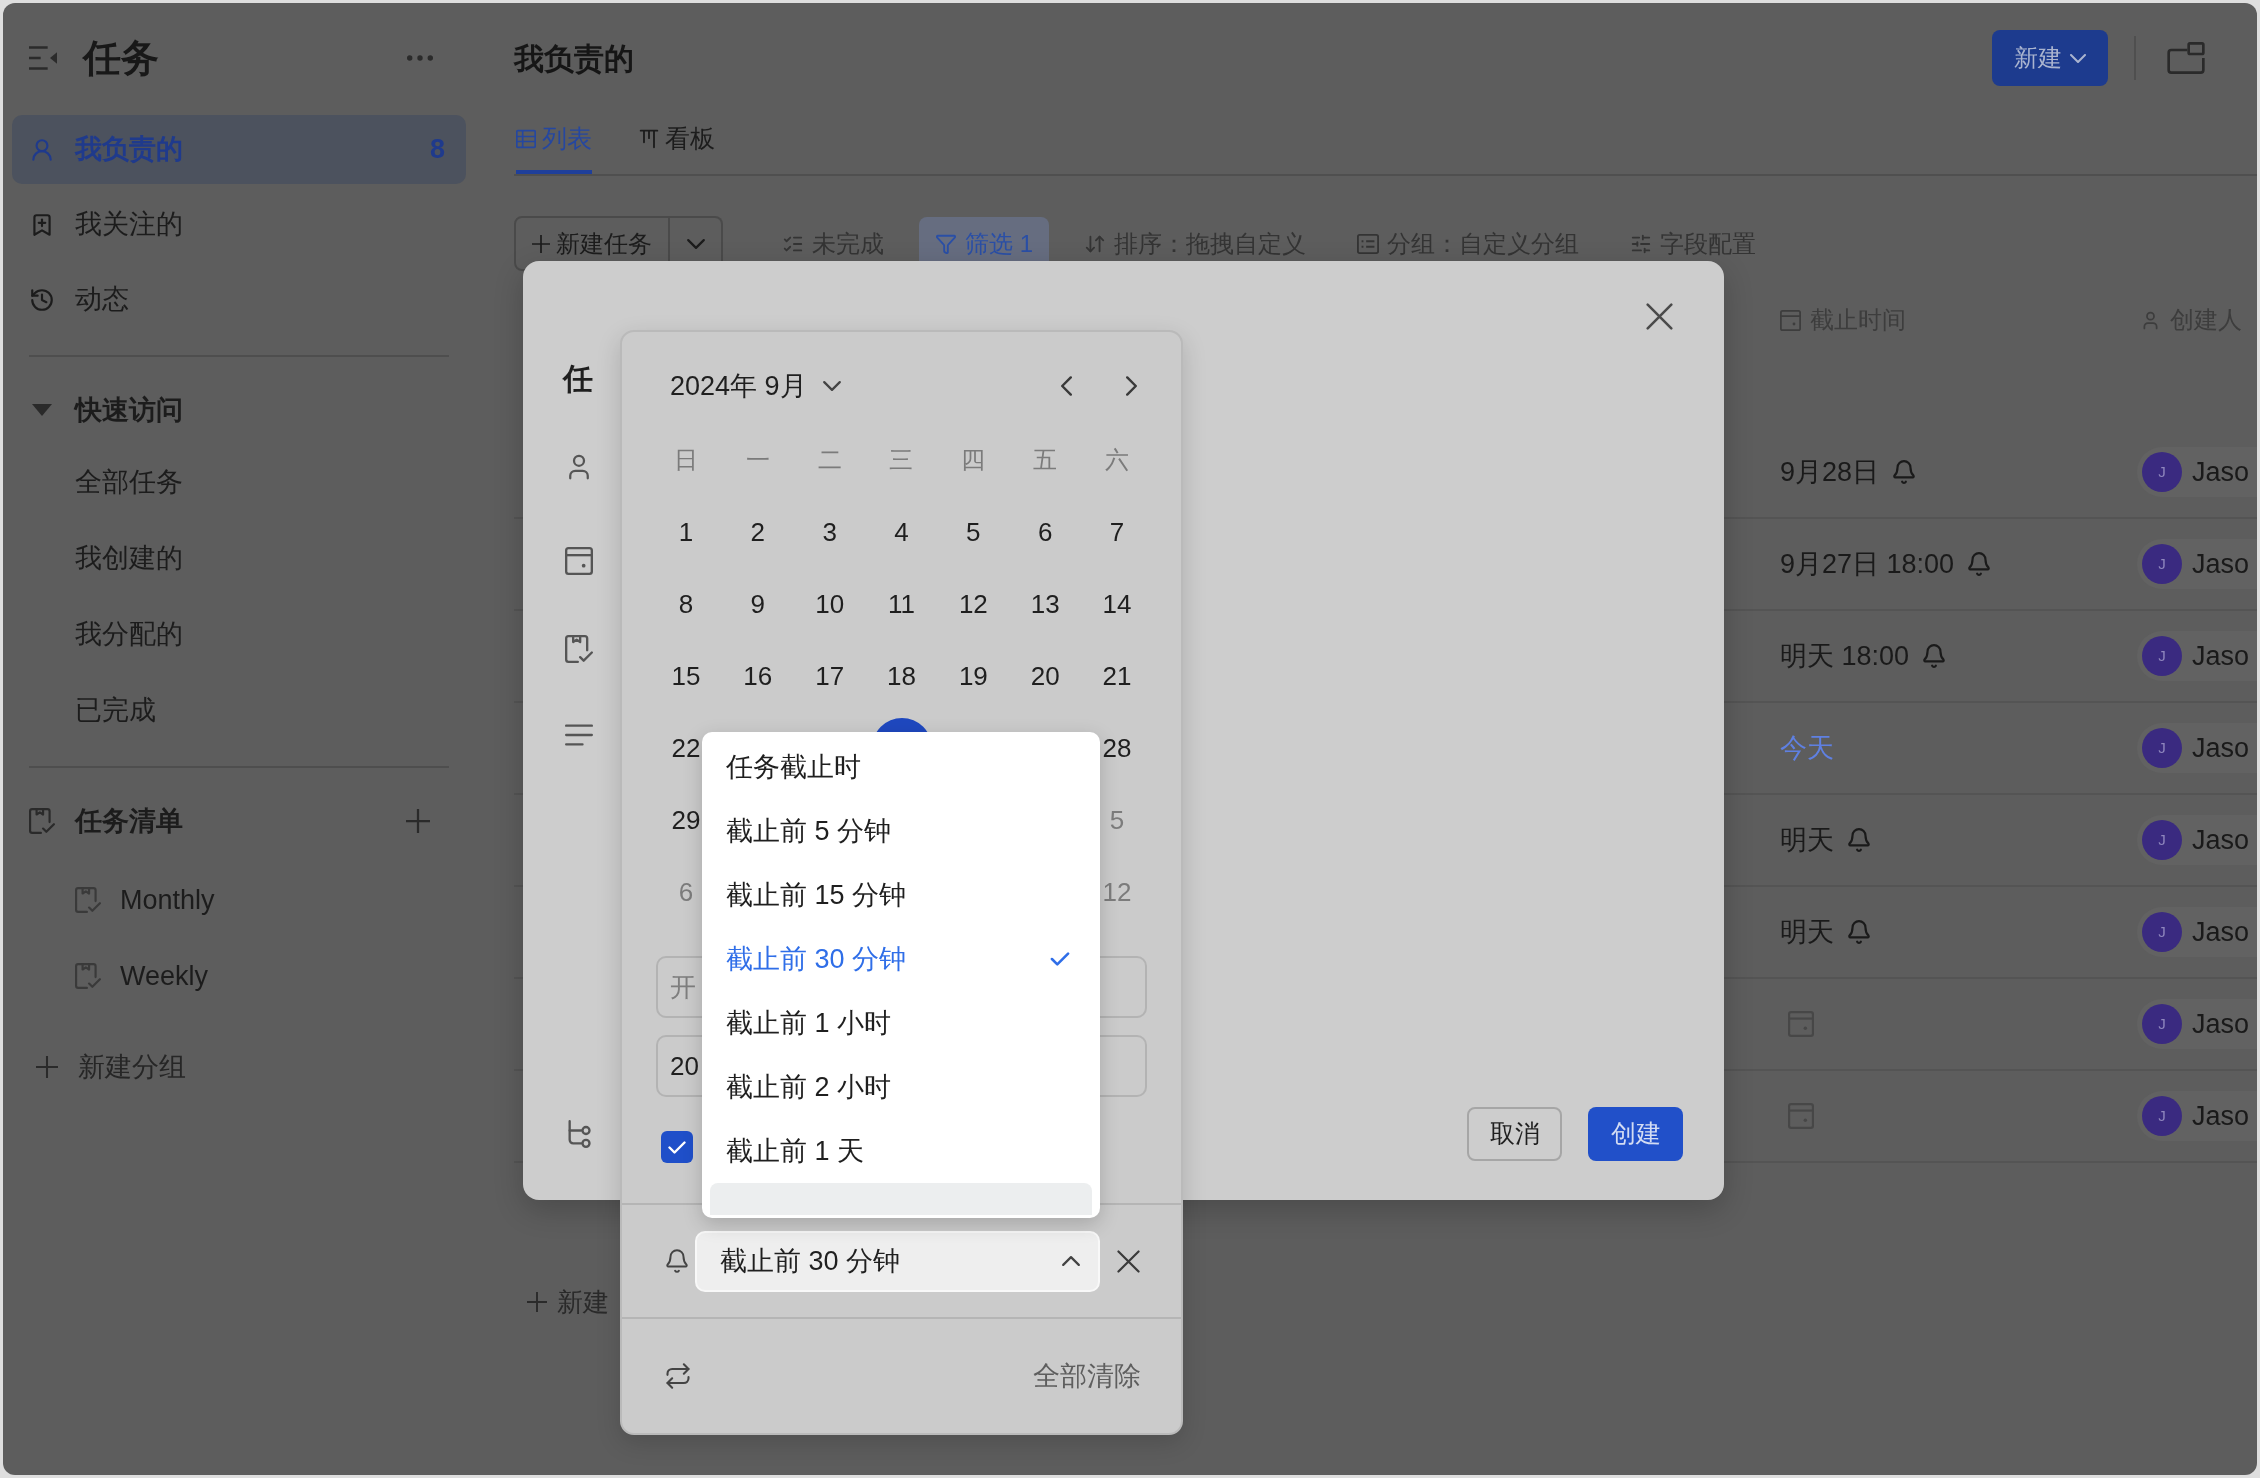  I want to click on month-picker: 2024年 9月, so click(755, 386).